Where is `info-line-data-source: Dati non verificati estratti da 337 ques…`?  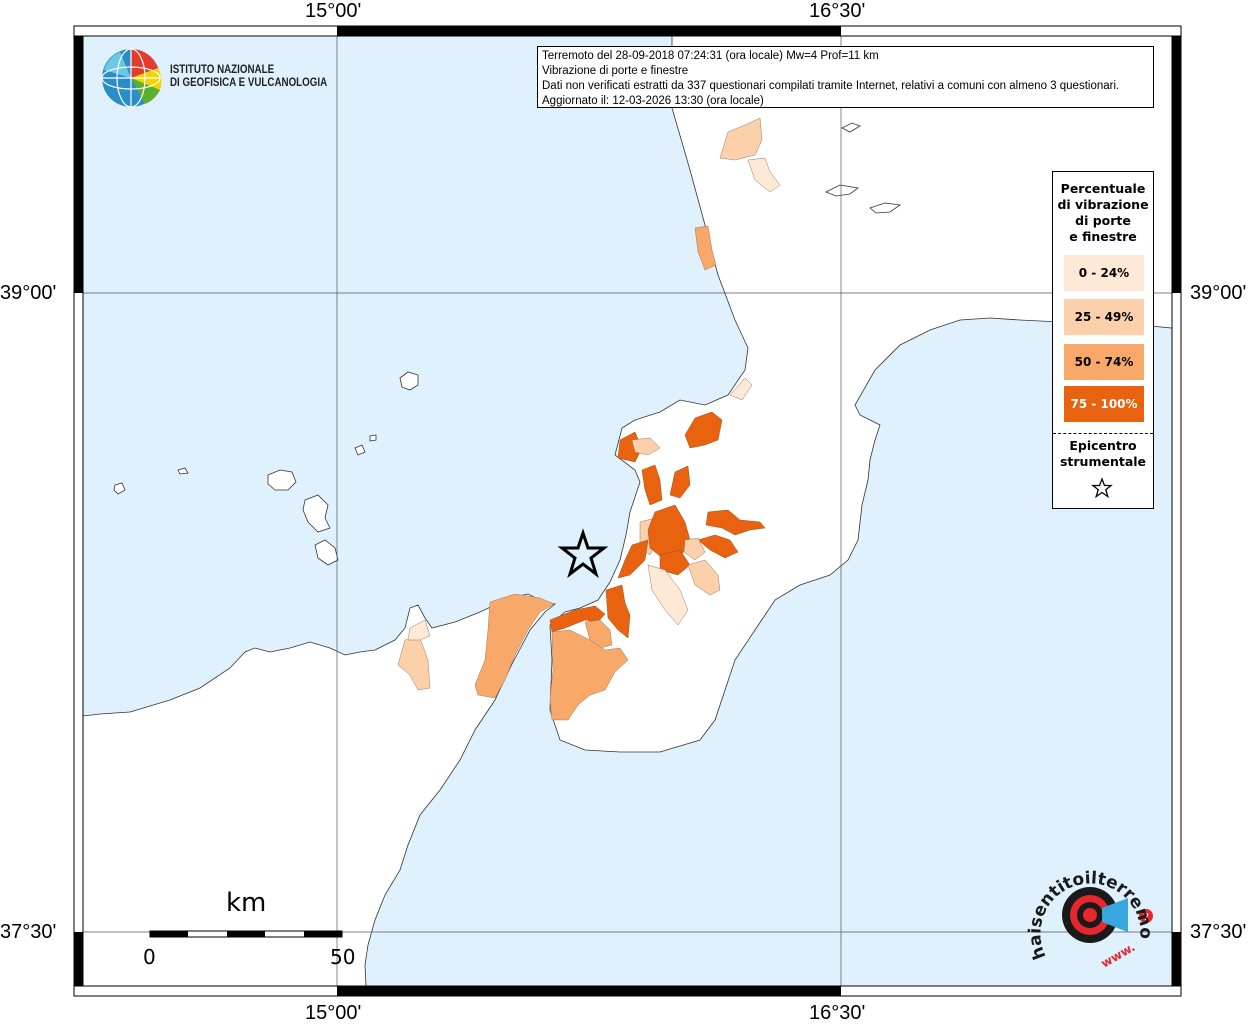 info-line-data-source: Dati non verificati estratti da 337 ques… is located at coordinates (831, 86).